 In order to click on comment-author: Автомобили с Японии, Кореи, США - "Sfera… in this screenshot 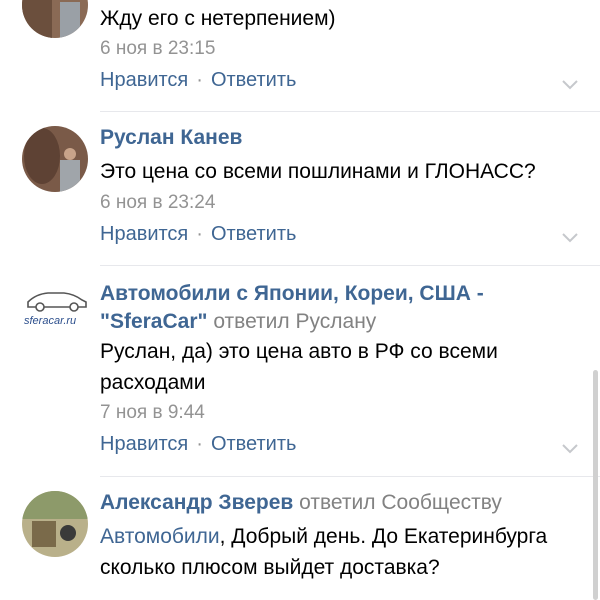, I will do `click(292, 308)`.